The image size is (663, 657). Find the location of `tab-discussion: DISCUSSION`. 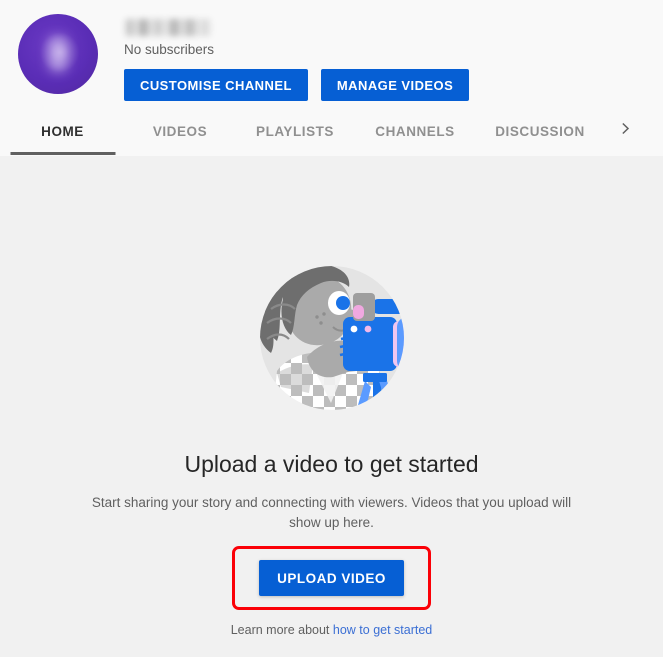

tab-discussion: DISCUSSION is located at coordinates (540, 133).